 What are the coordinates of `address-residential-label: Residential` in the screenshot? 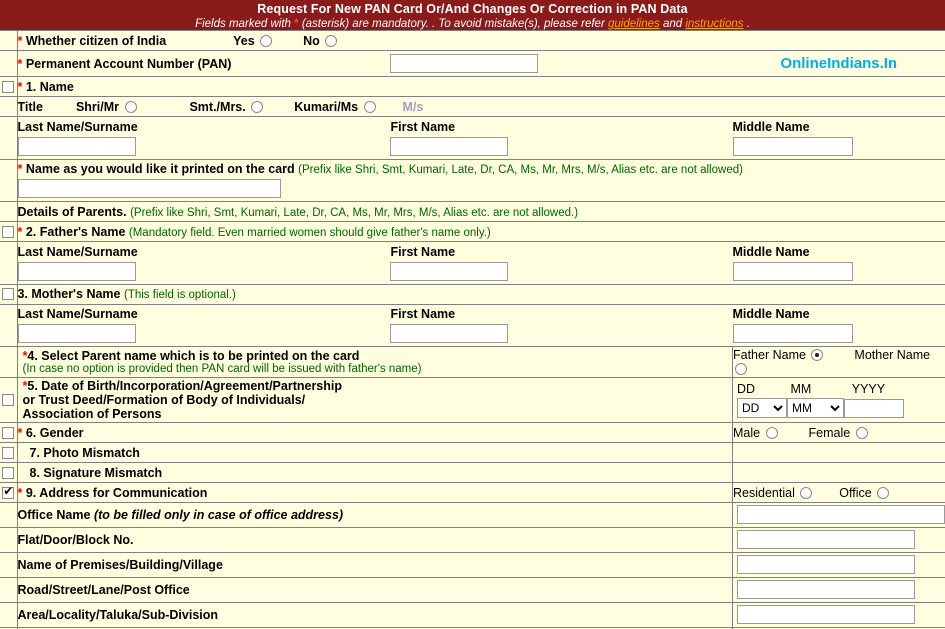 It's located at (764, 492).